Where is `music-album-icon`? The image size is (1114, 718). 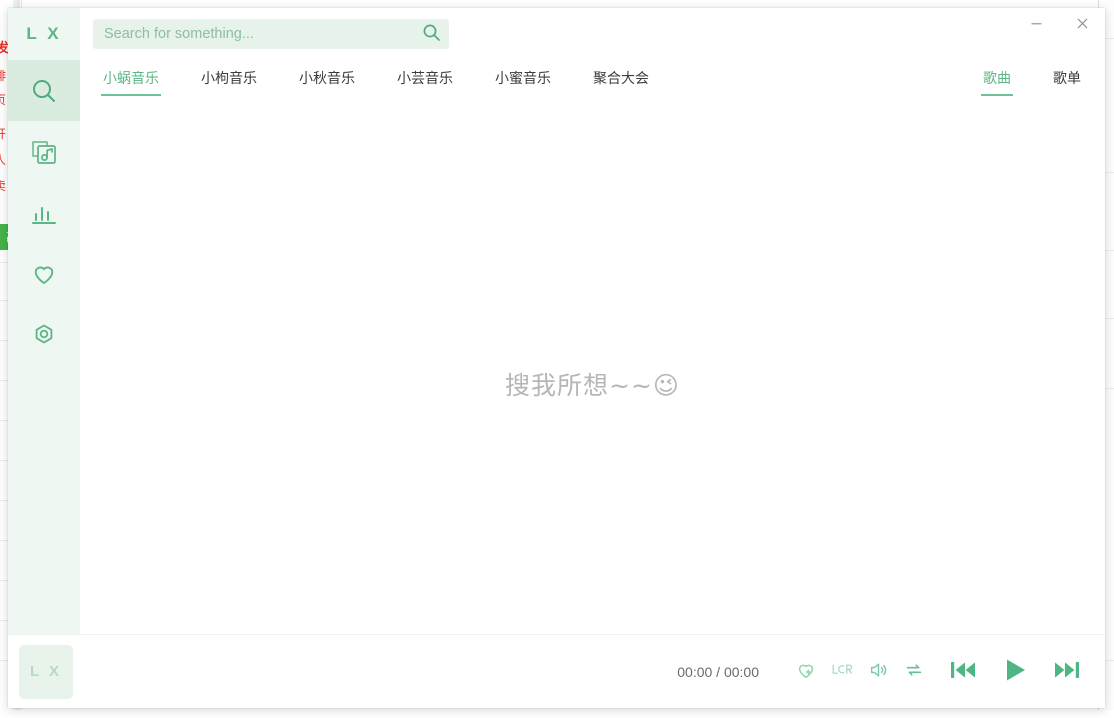
music-album-icon is located at coordinates (44, 152).